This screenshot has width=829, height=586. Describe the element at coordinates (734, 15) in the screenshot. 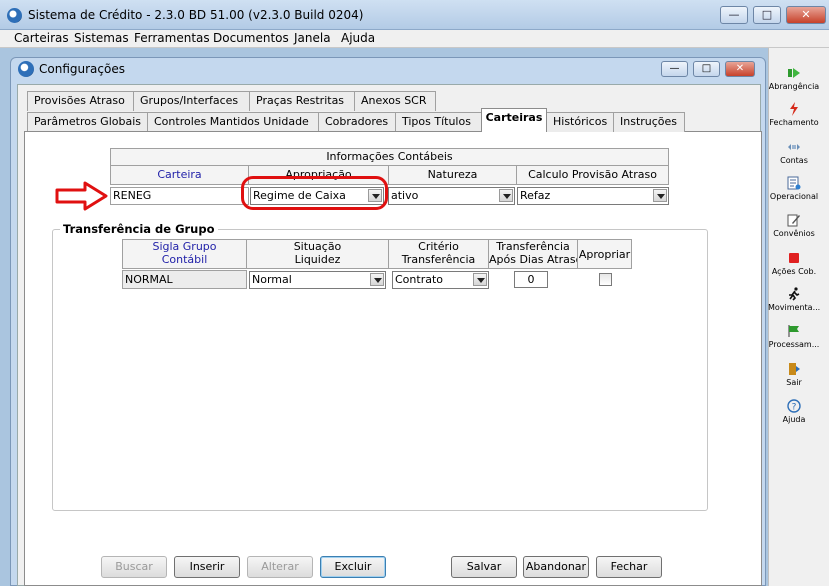

I see `minimize-button: —` at that location.